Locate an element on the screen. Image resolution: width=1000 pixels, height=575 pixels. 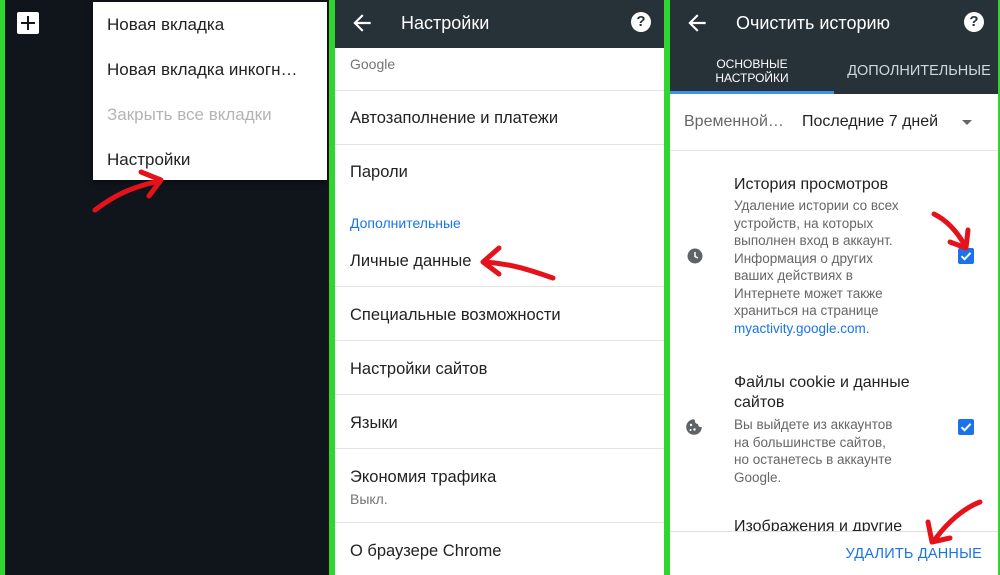
time-range-dropdown: Временной… Последние 7 дней is located at coordinates (834, 122).